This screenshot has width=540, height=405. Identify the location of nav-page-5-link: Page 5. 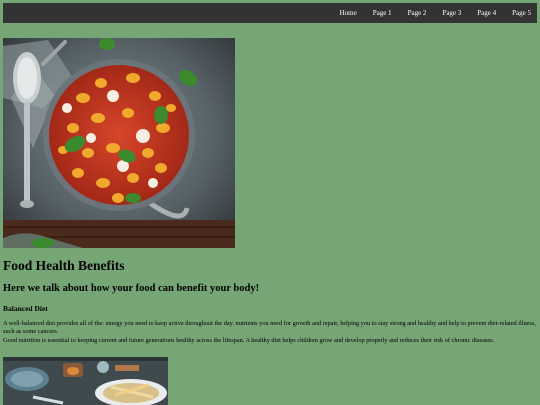
(521, 13).